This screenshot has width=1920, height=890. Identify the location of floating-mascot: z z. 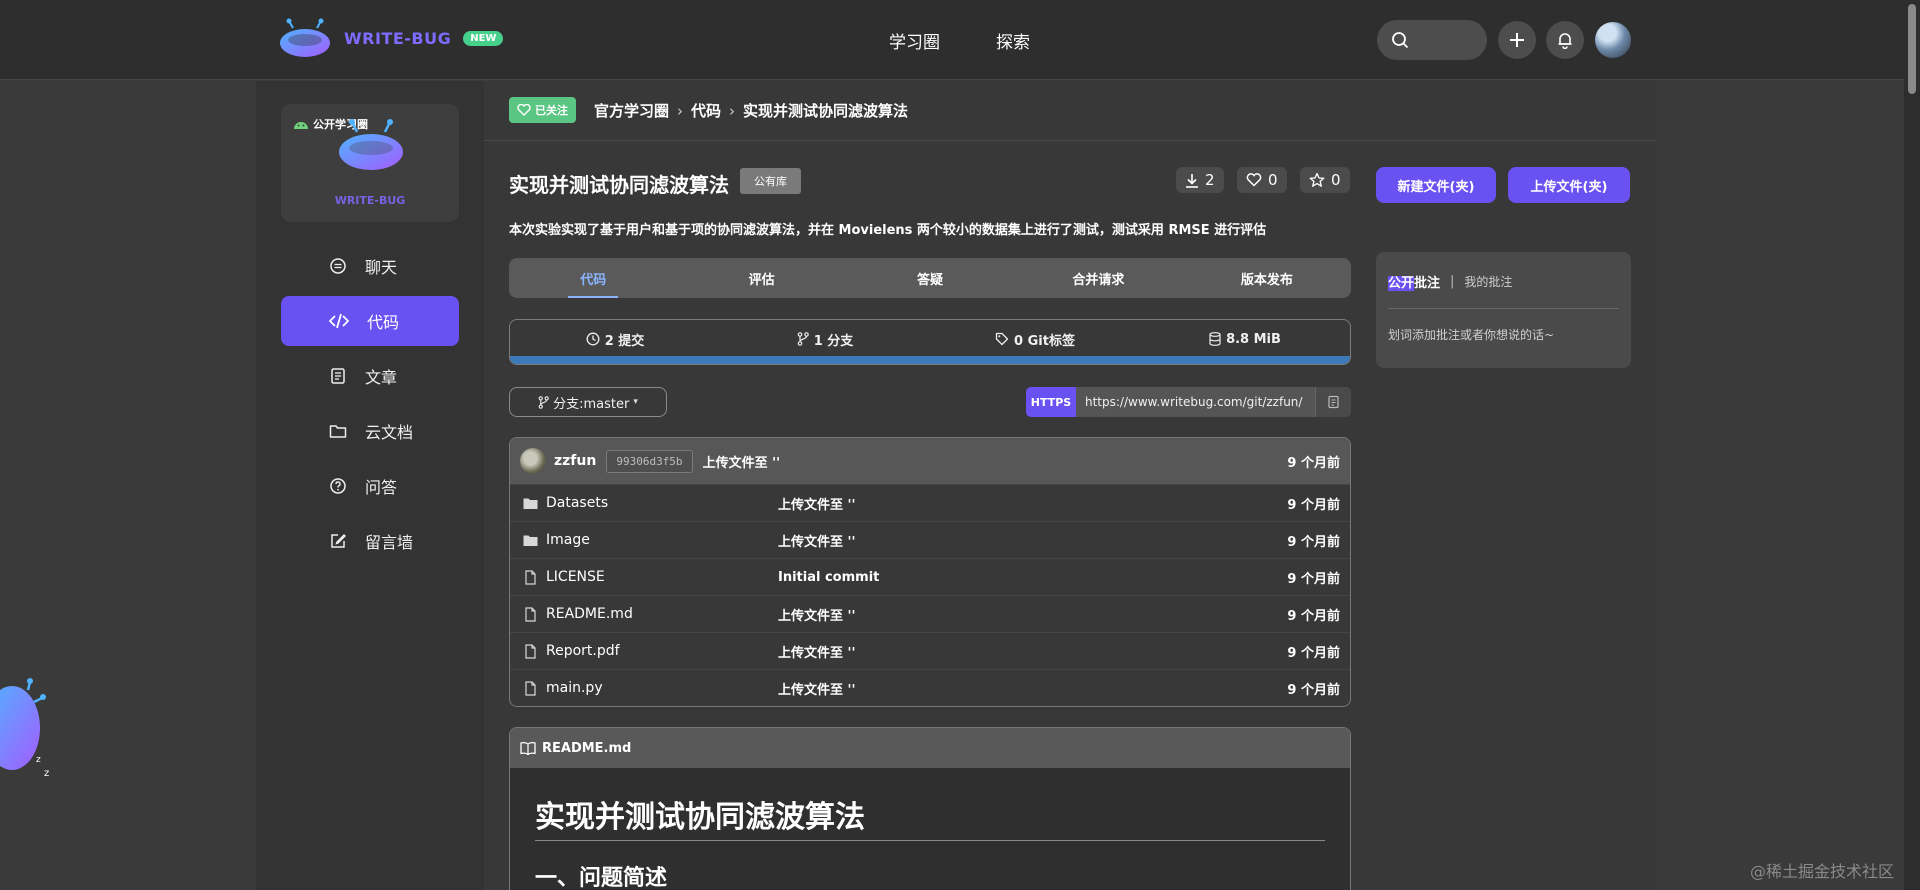
(35, 735).